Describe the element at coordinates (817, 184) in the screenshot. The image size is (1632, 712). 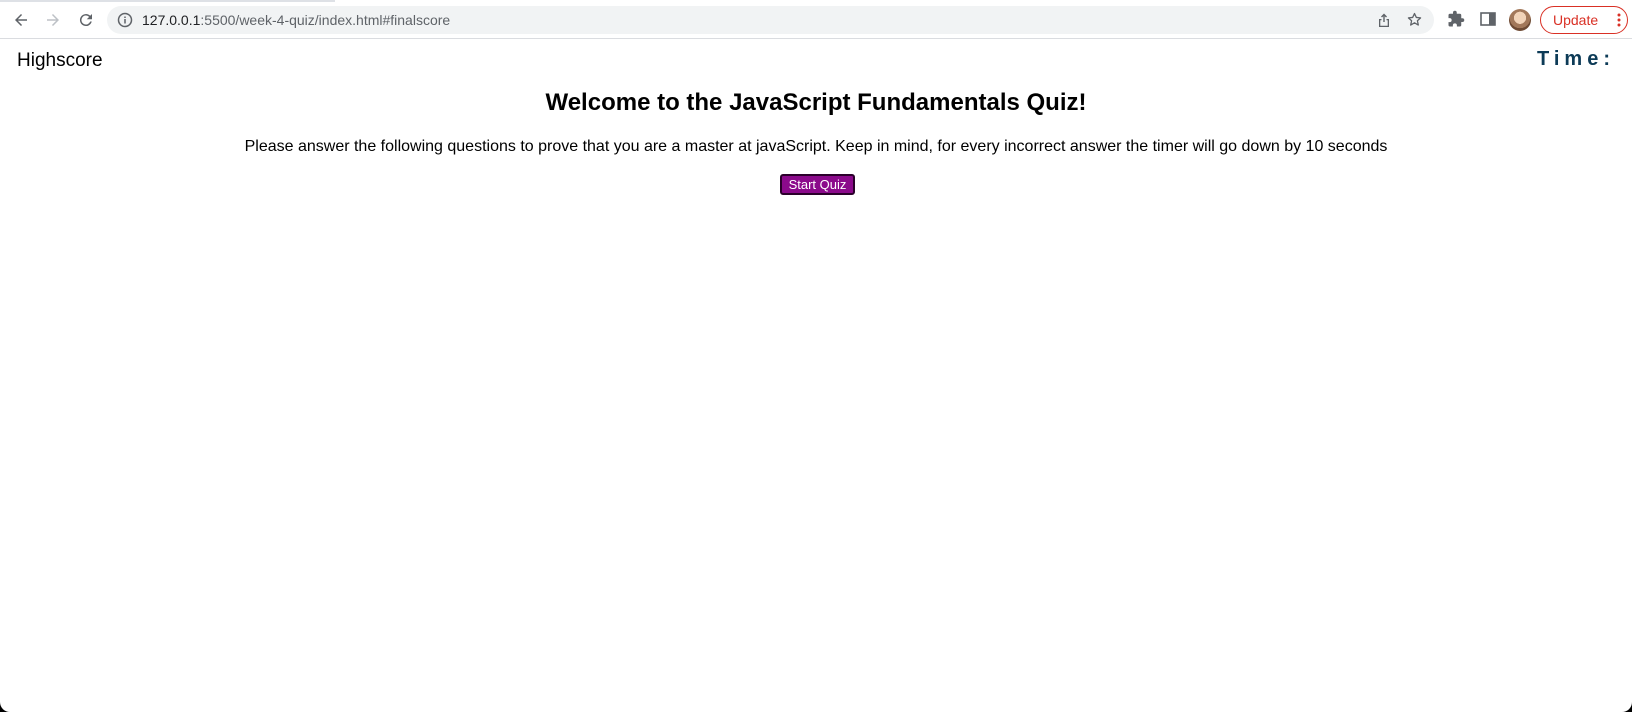
I see `start-quiz-button: Start Quiz` at that location.